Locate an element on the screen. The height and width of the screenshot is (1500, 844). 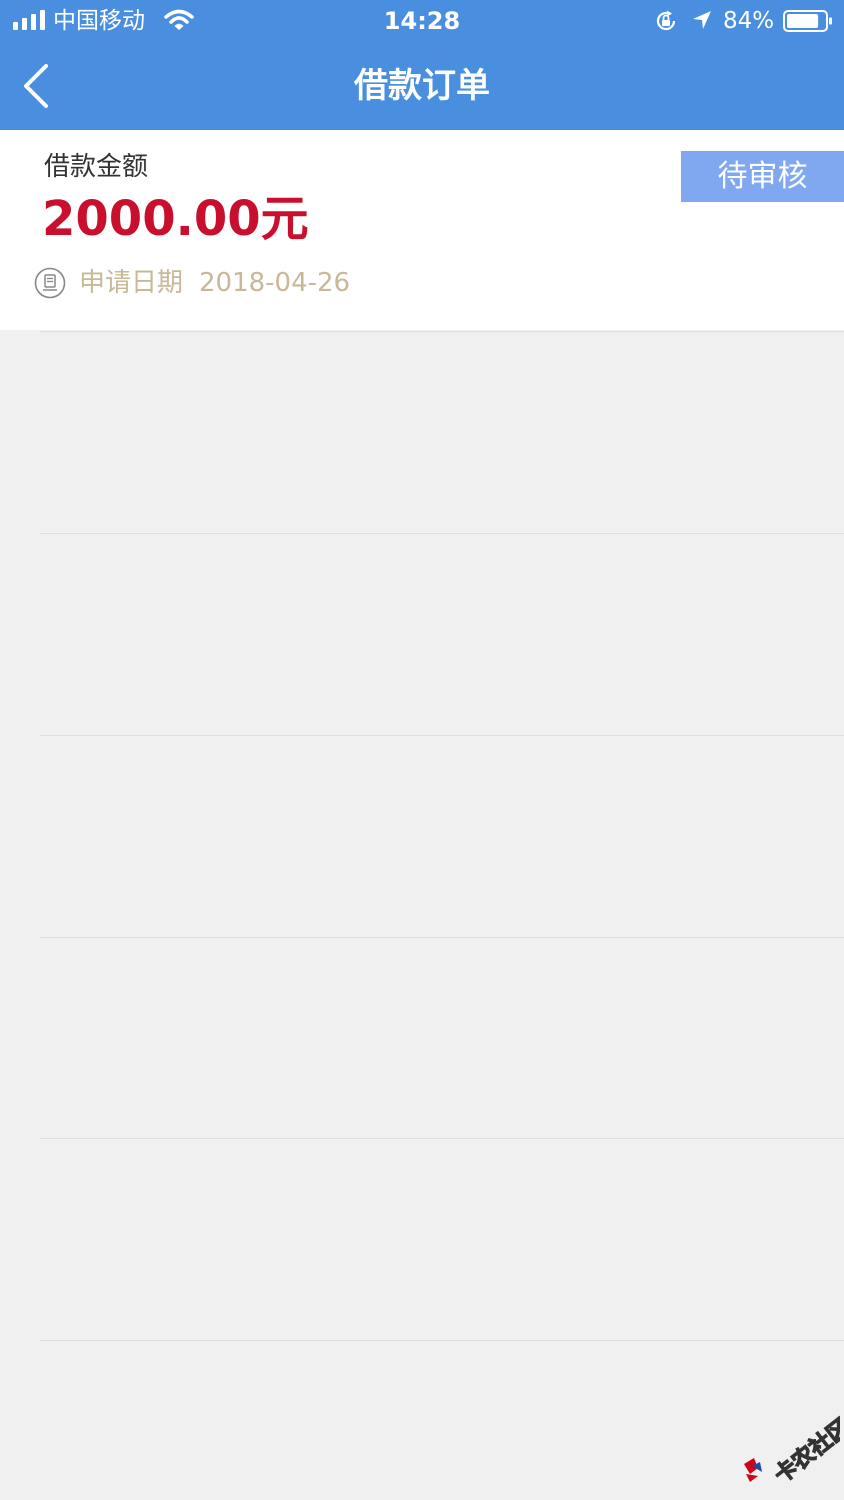
app-header: 中国移动 14:28 84% 借款订单 is located at coordinates (422, 65).